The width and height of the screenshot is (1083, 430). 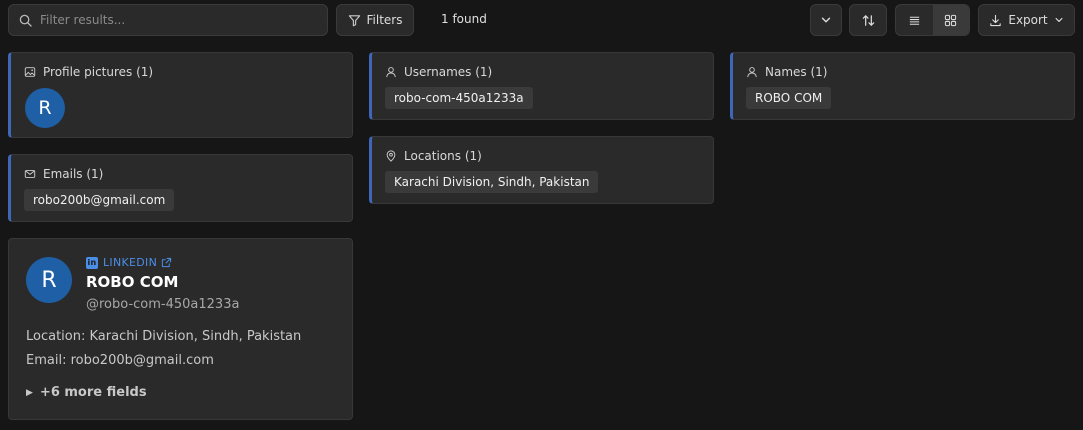 I want to click on image-icon, so click(x=30, y=72).